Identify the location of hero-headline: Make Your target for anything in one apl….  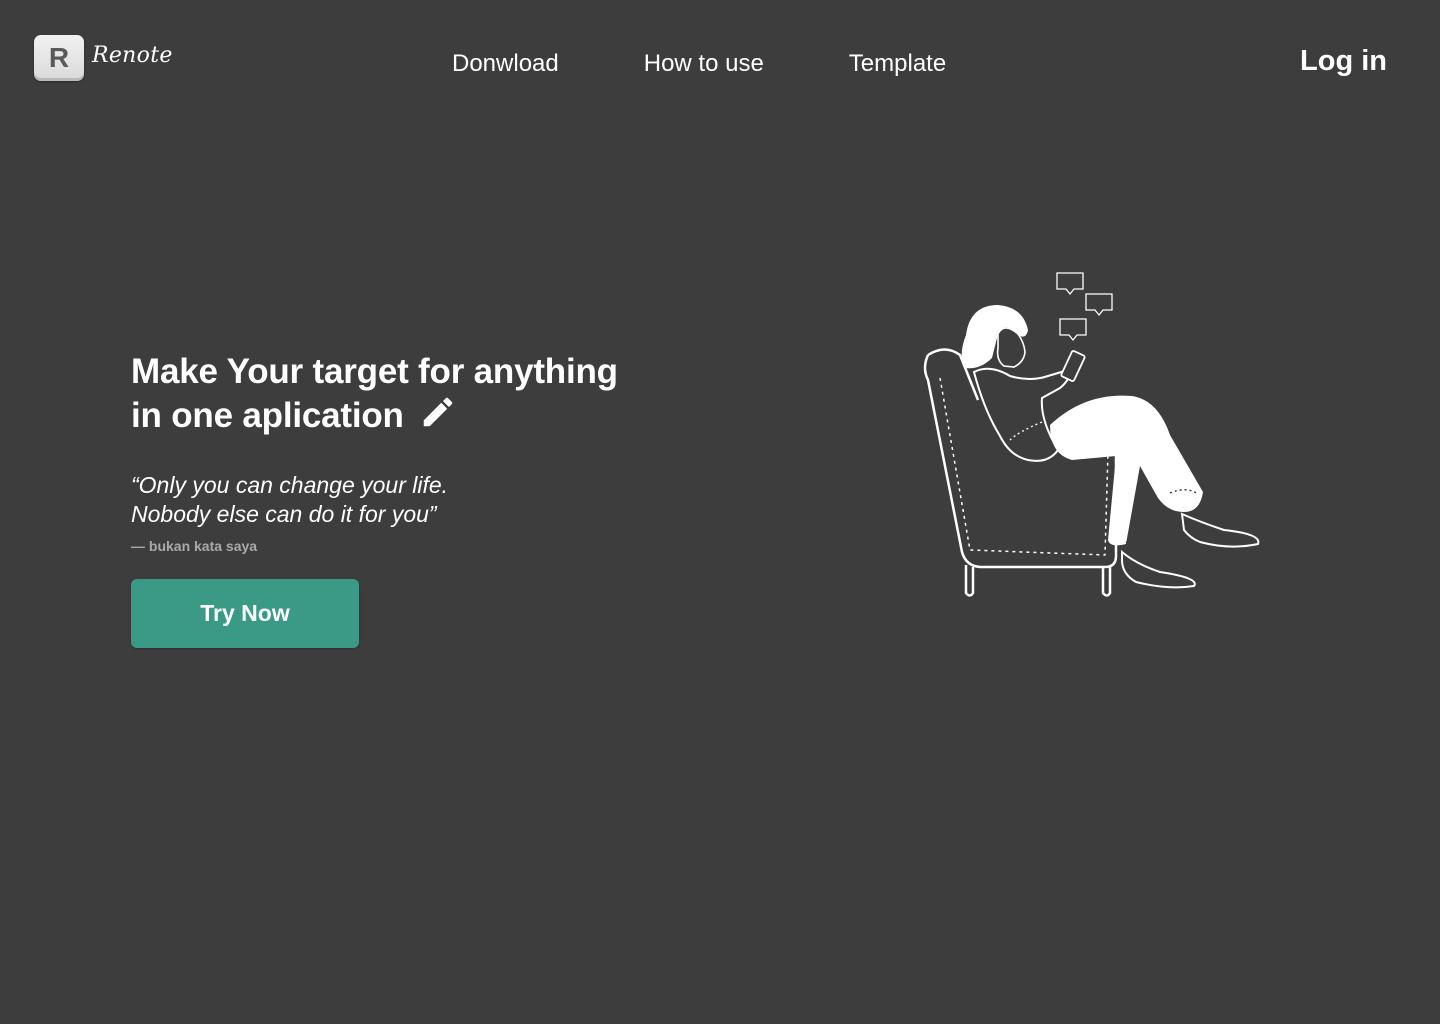
(411, 396).